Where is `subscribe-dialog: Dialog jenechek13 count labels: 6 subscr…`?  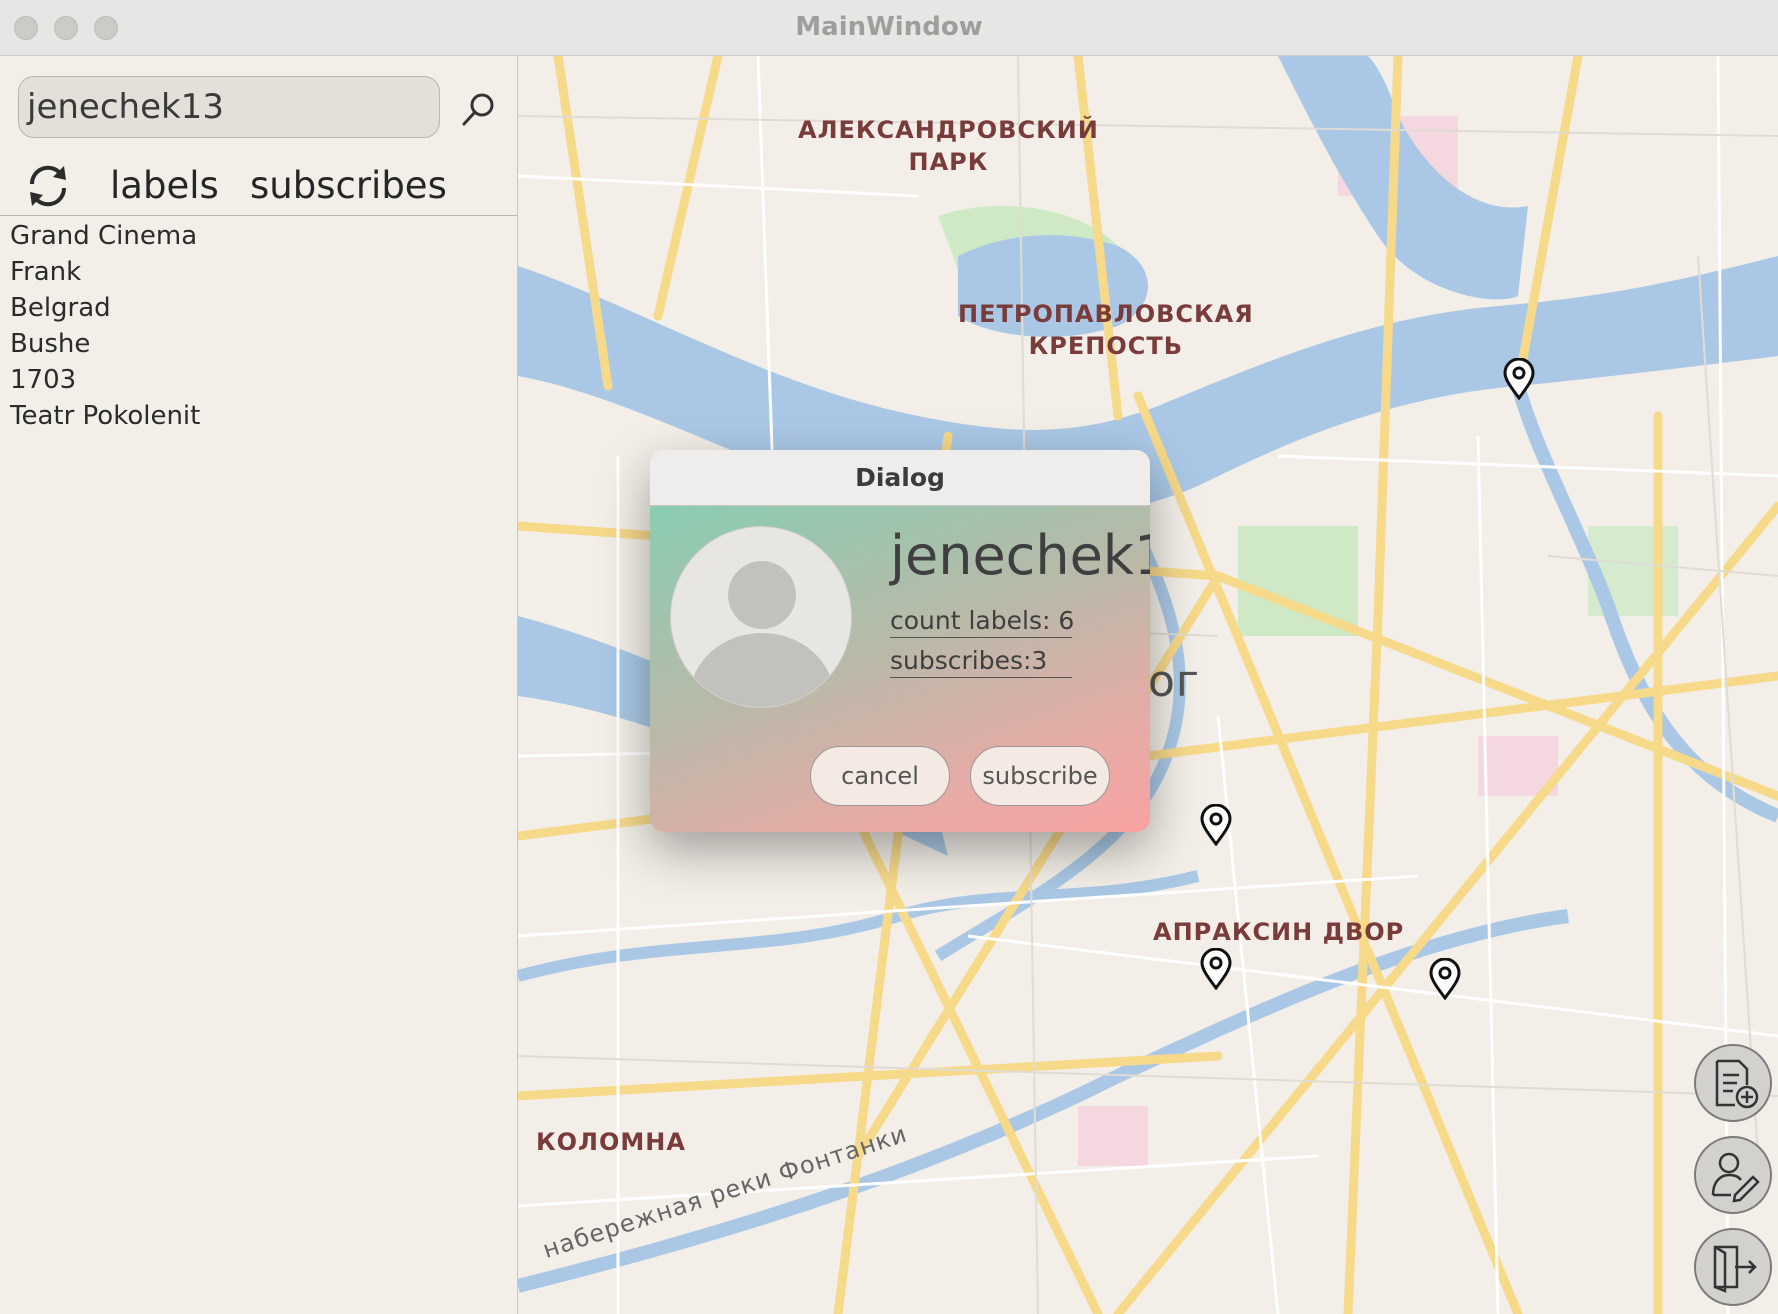
subscribe-dialog: Dialog jenechek13 count labels: 6 subscr… is located at coordinates (900, 641).